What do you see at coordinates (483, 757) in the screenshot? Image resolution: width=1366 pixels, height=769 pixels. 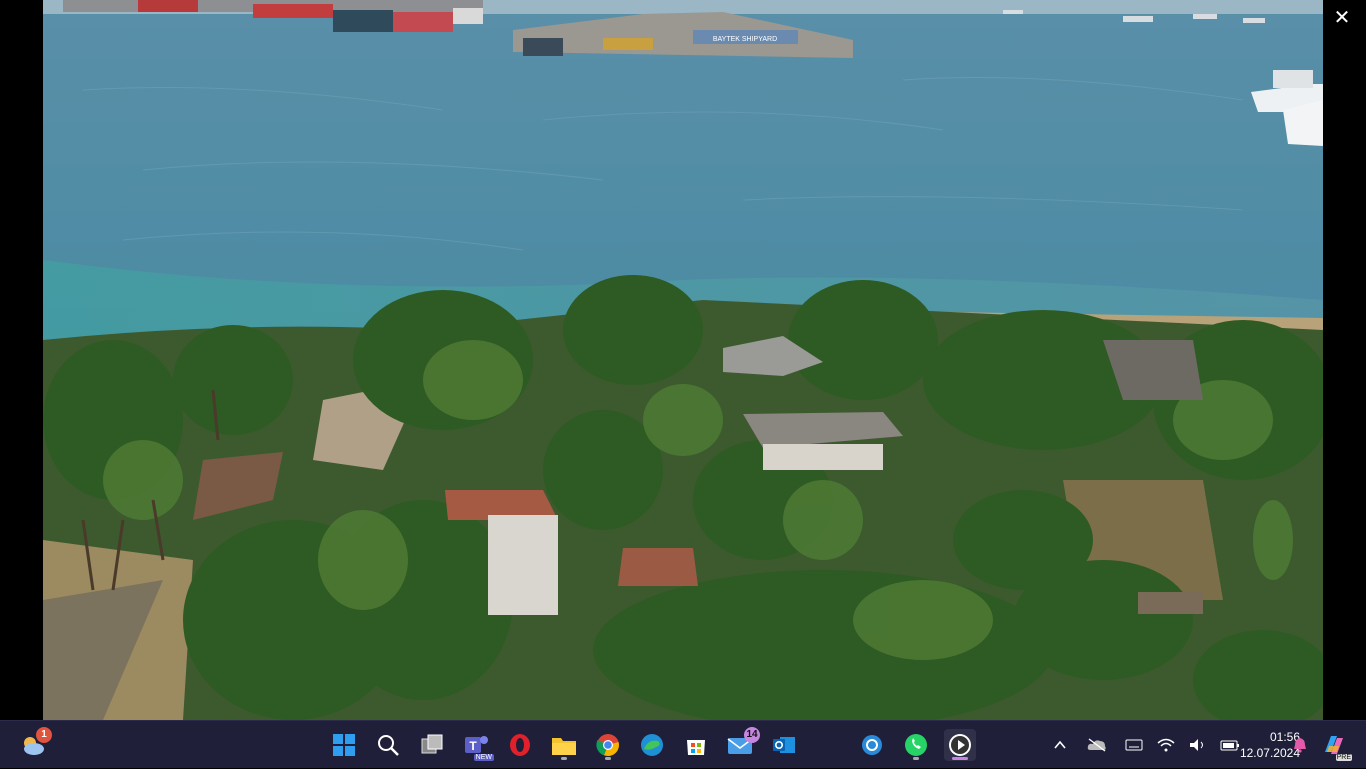 I see `teams-new-tag: NEW` at bounding box center [483, 757].